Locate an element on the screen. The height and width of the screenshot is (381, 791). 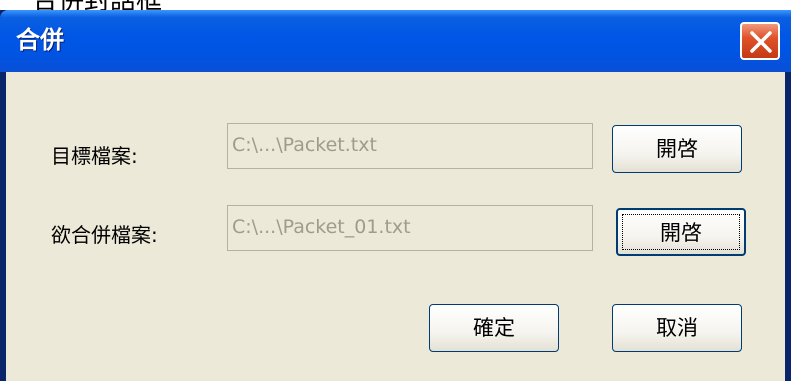
ok-label: 確定 is located at coordinates (494, 328).